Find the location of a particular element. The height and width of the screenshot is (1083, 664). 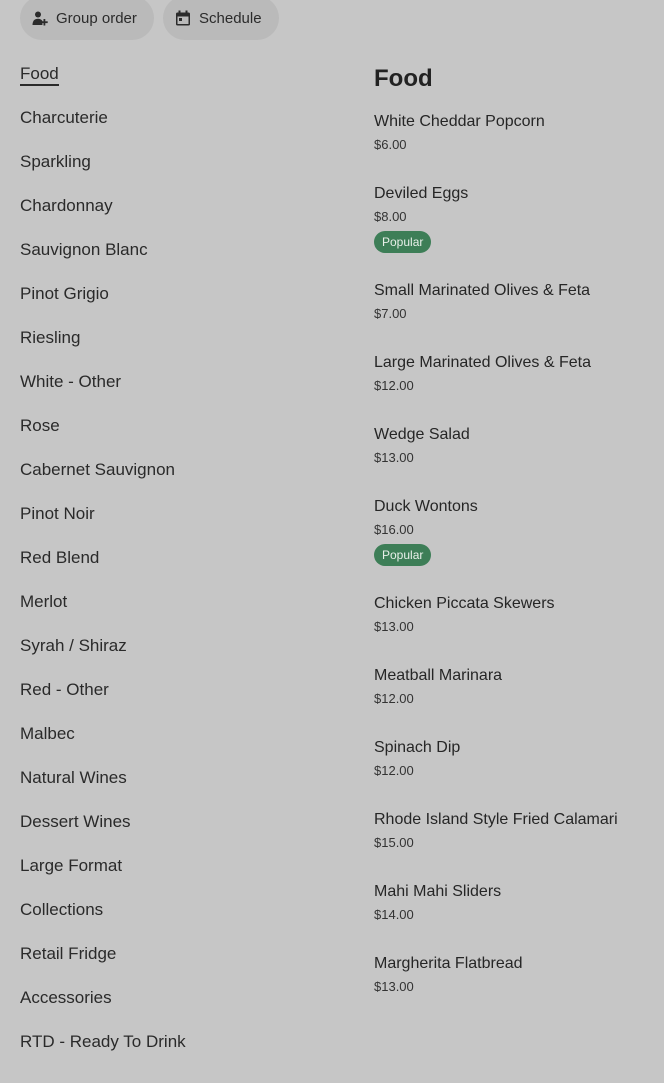

category-label: RTD - Ready To Drink is located at coordinates (103, 1041).